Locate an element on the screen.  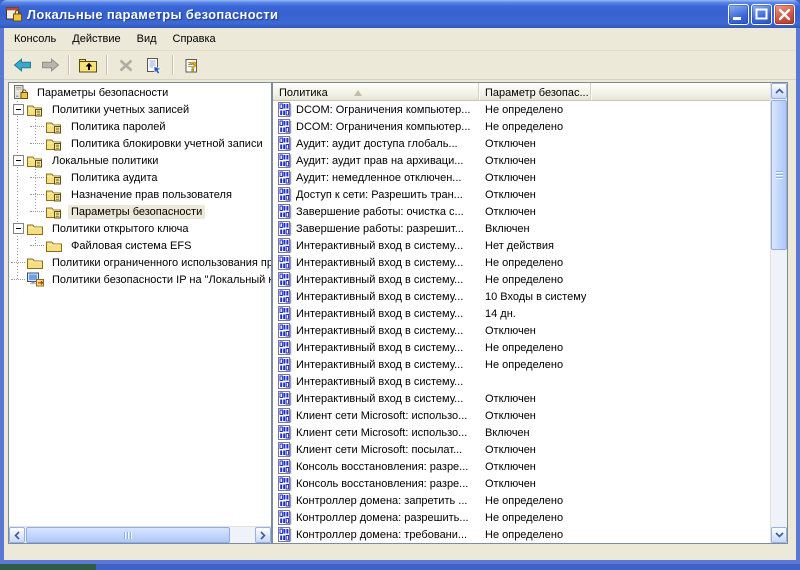
column-header-filler is located at coordinates (680, 91).